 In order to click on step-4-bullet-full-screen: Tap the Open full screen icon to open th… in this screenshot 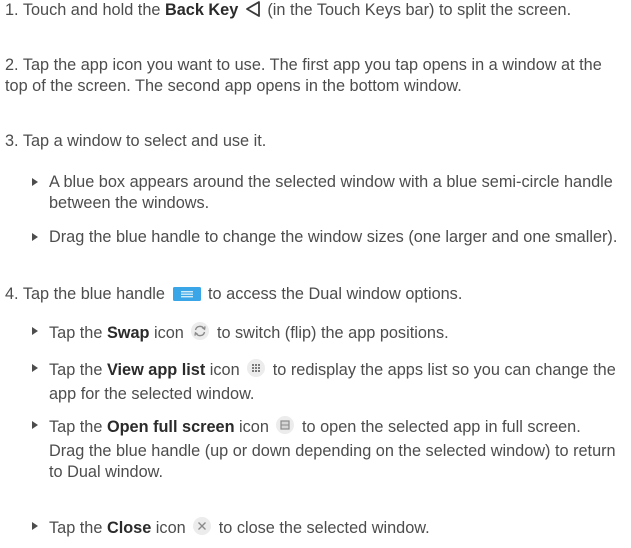, I will do `click(326, 449)`.